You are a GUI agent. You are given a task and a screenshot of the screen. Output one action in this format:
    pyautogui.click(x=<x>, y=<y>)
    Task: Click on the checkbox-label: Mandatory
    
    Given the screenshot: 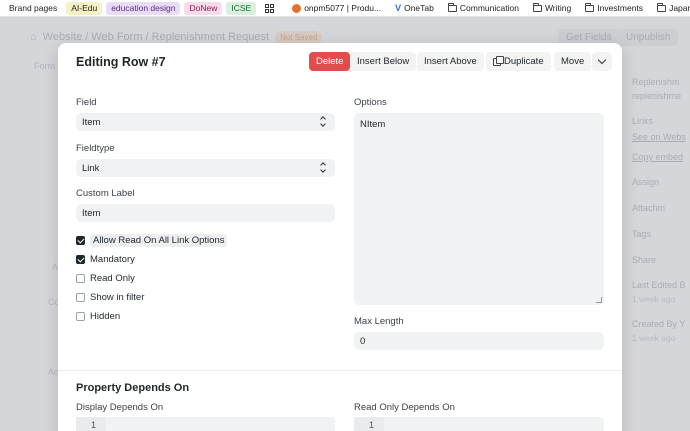 What is the action you would take?
    pyautogui.click(x=112, y=259)
    